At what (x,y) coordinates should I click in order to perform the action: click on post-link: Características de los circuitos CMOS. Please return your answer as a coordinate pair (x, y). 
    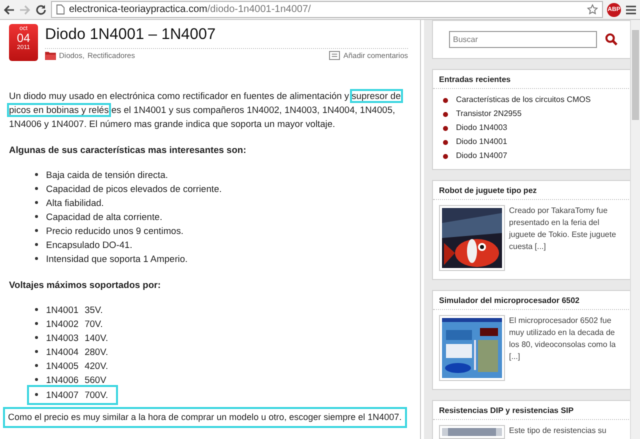
    Looking at the image, I should click on (523, 100).